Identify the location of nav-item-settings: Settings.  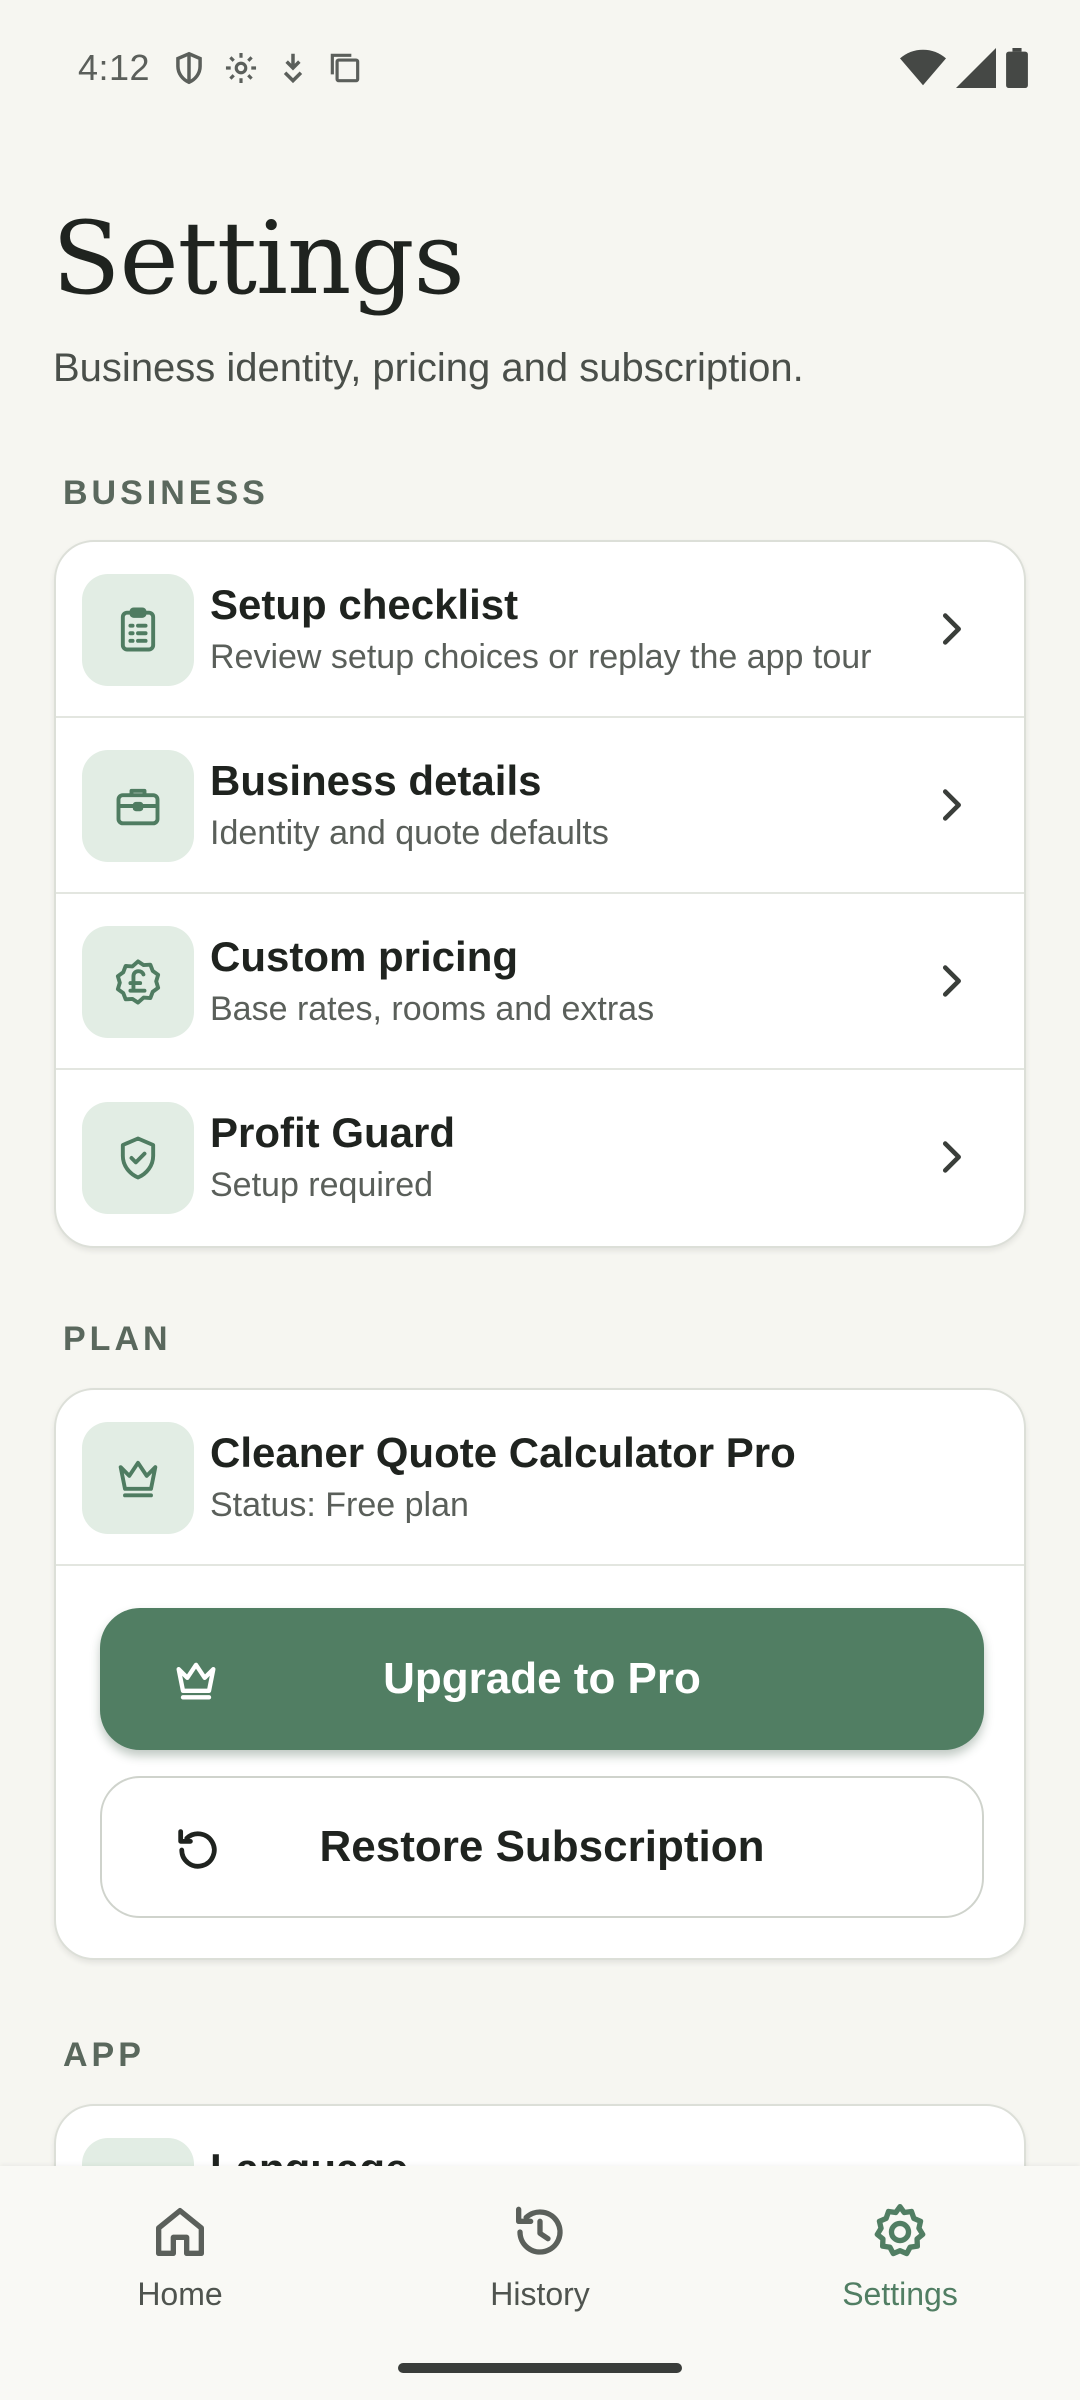
(900, 2265).